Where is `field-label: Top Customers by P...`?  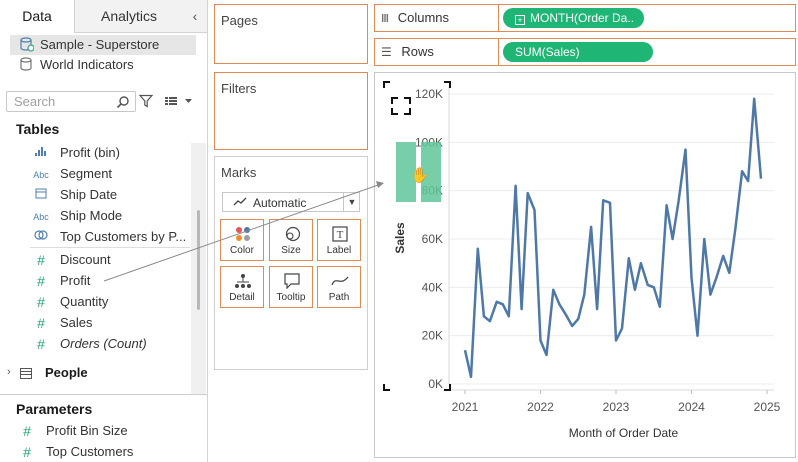
field-label: Top Customers by P... is located at coordinates (123, 236).